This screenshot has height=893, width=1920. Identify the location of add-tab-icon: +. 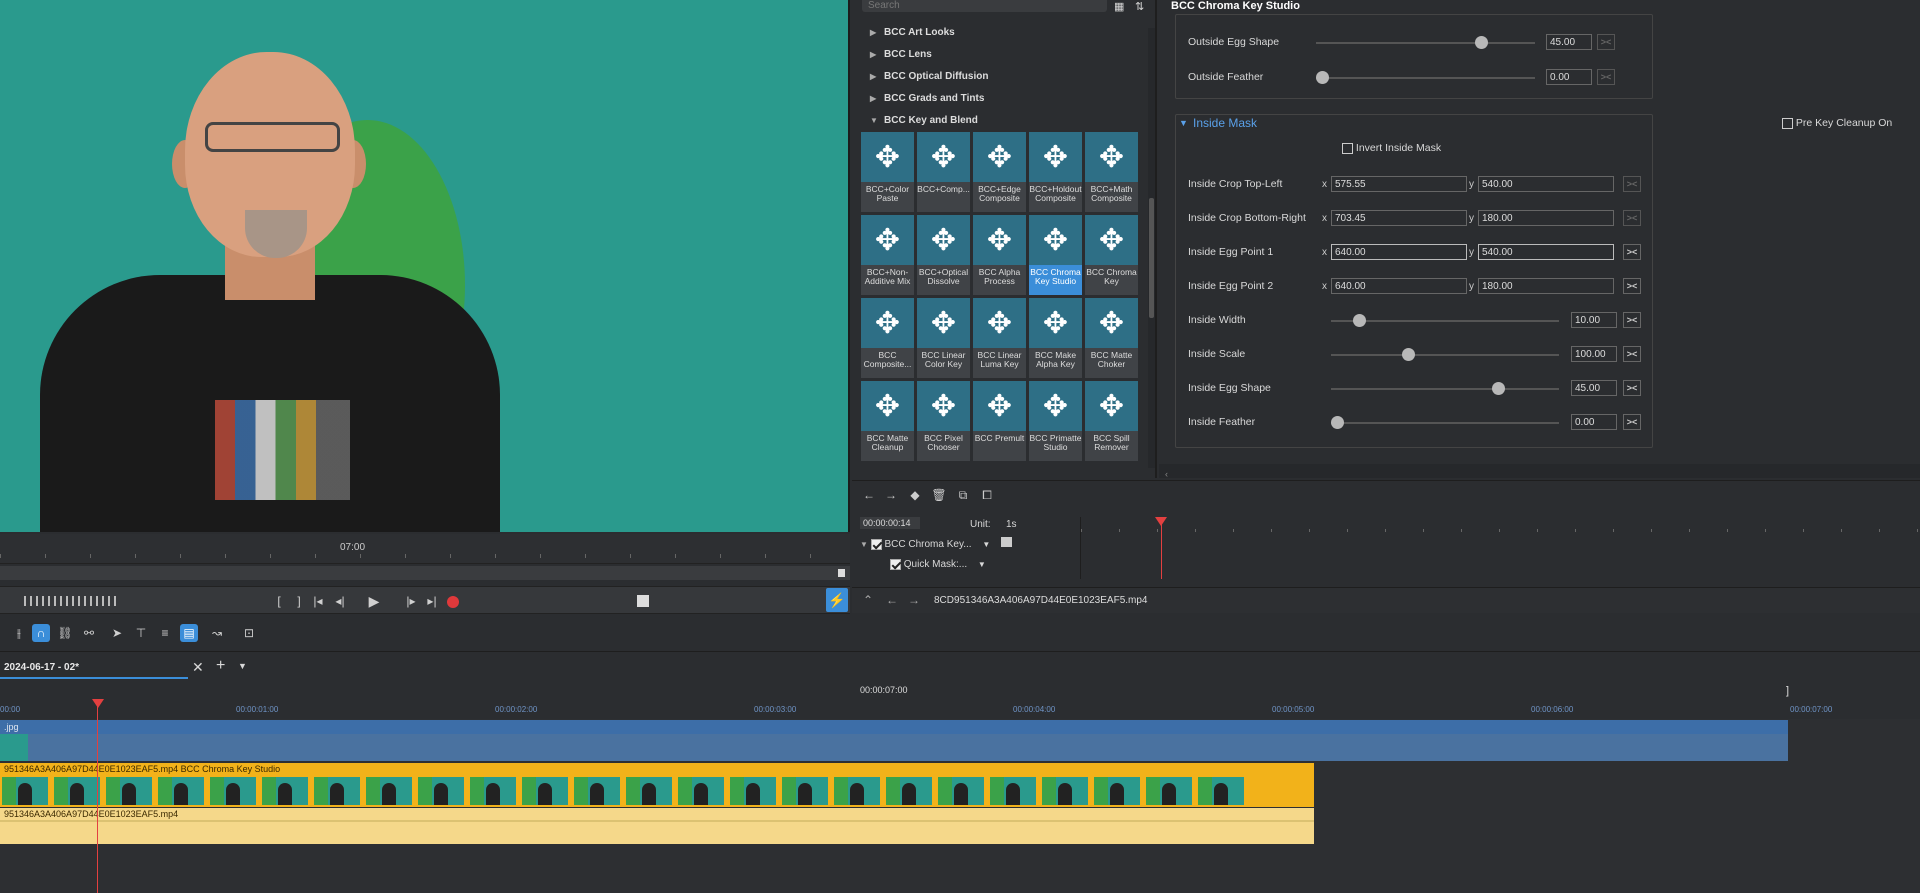
(220, 666).